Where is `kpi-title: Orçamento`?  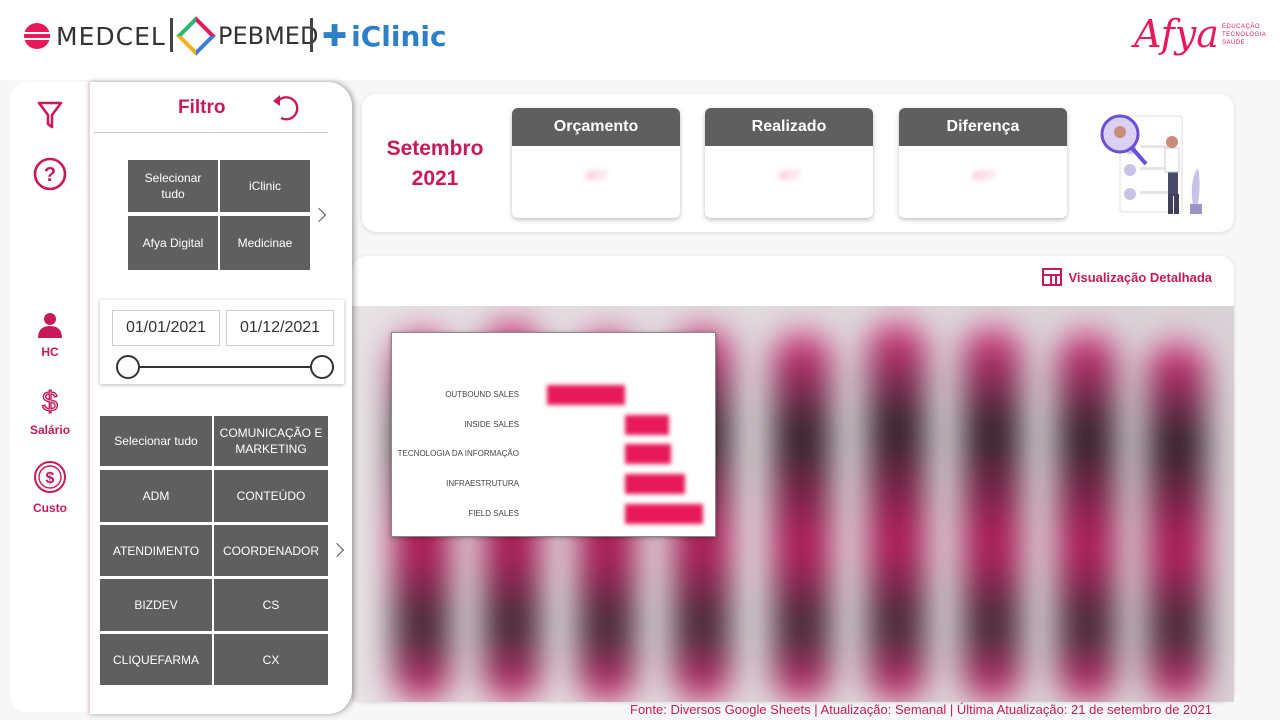
kpi-title: Orçamento is located at coordinates (596, 127).